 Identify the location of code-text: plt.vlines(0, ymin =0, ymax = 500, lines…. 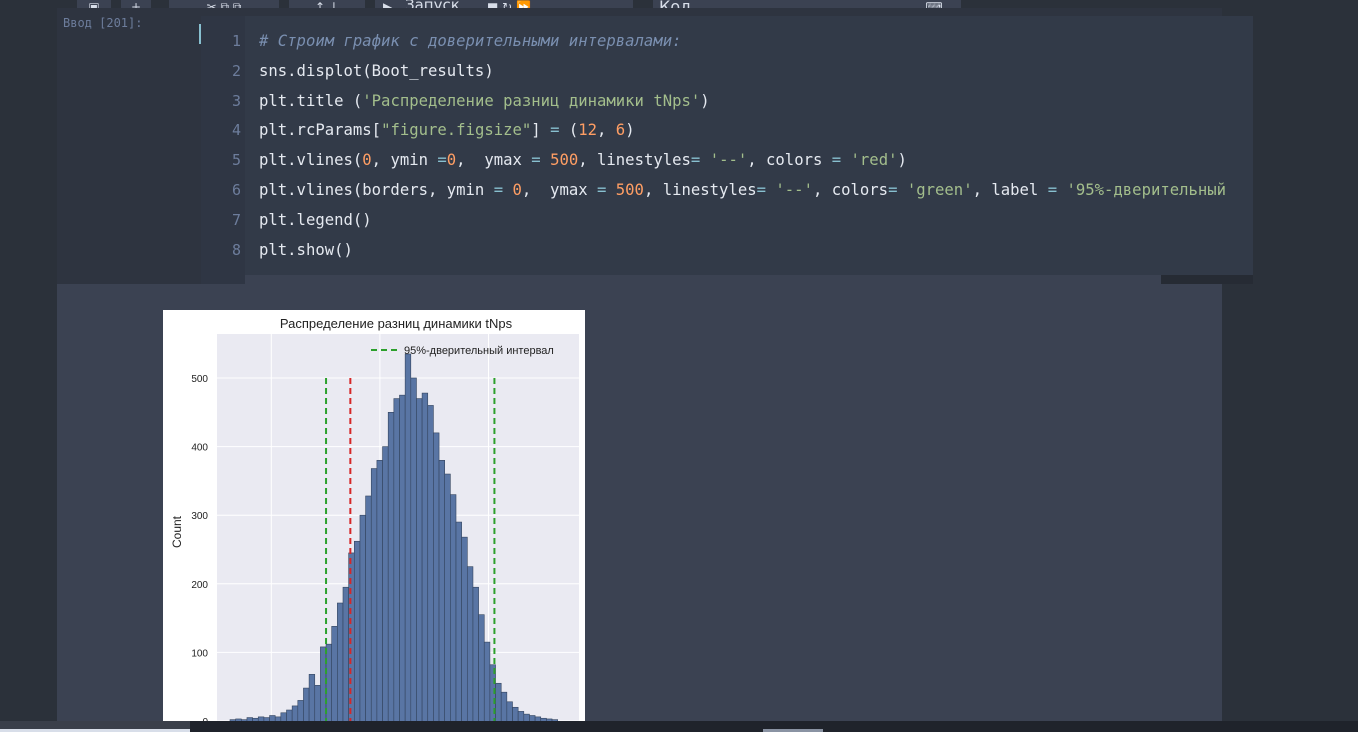
(583, 160).